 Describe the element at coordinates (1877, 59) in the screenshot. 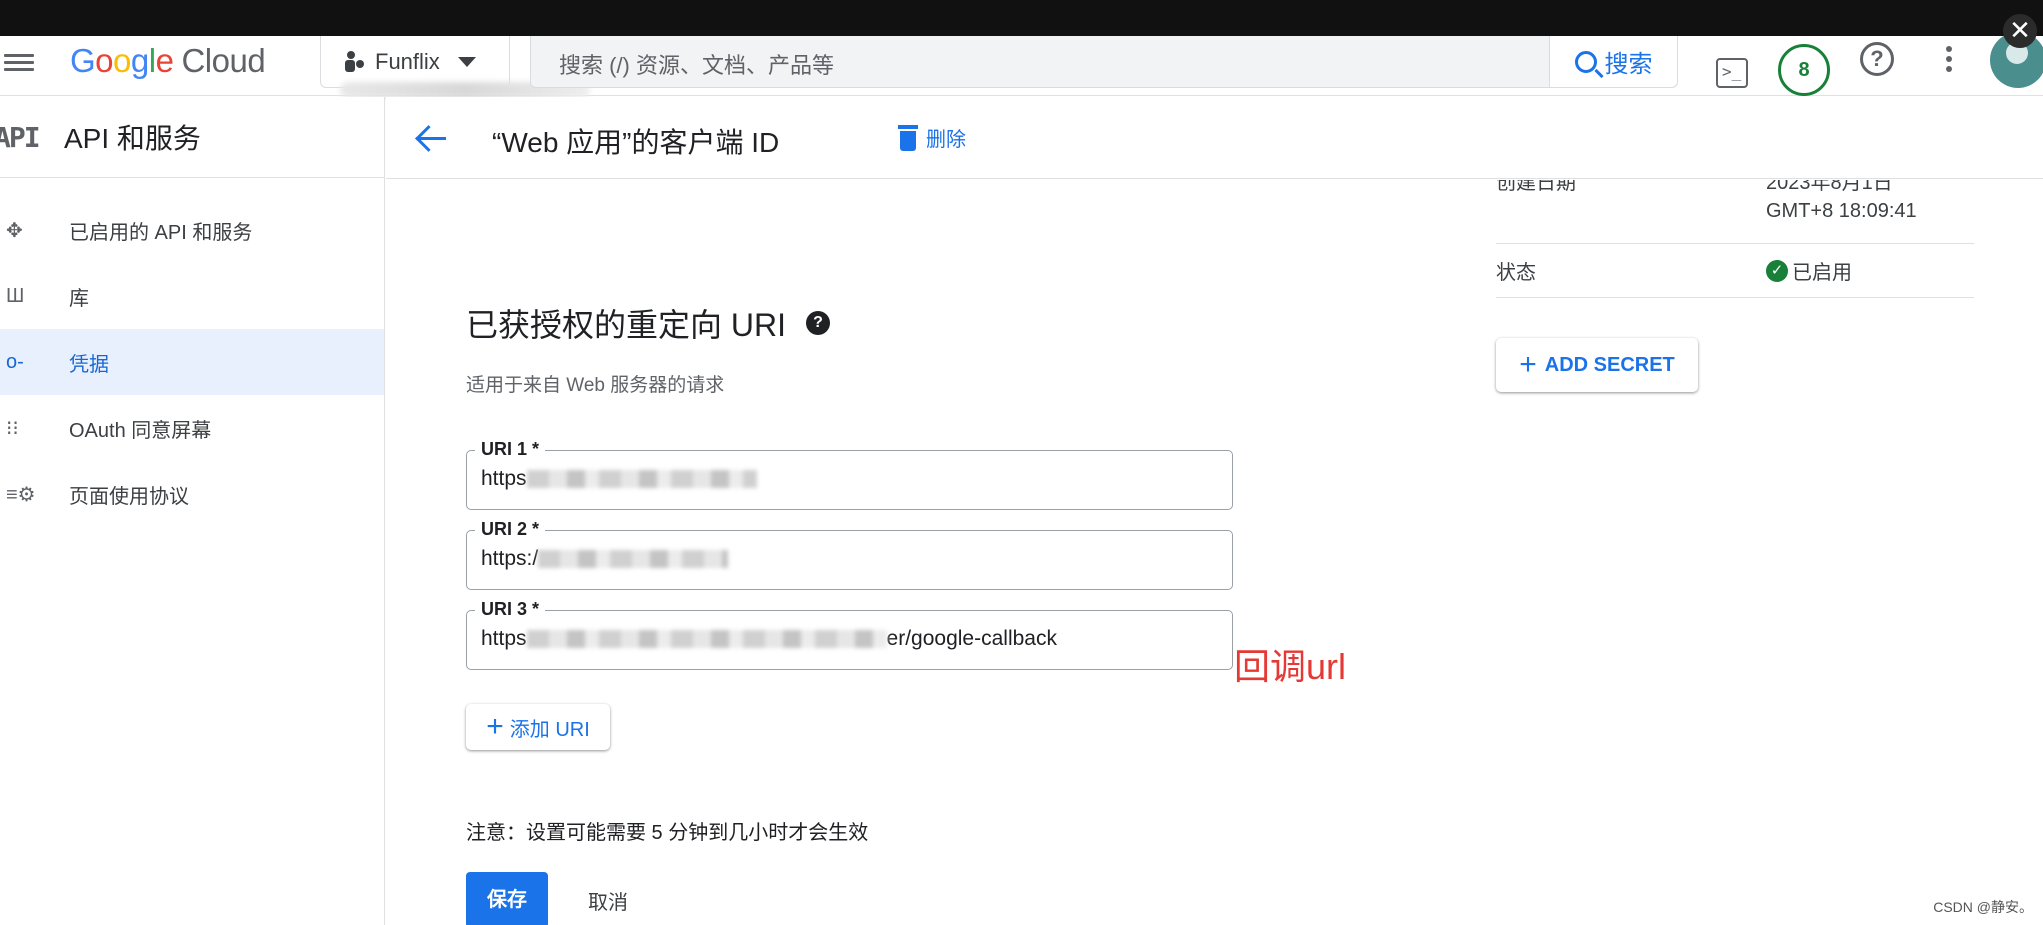

I see `help-icon: ?` at that location.